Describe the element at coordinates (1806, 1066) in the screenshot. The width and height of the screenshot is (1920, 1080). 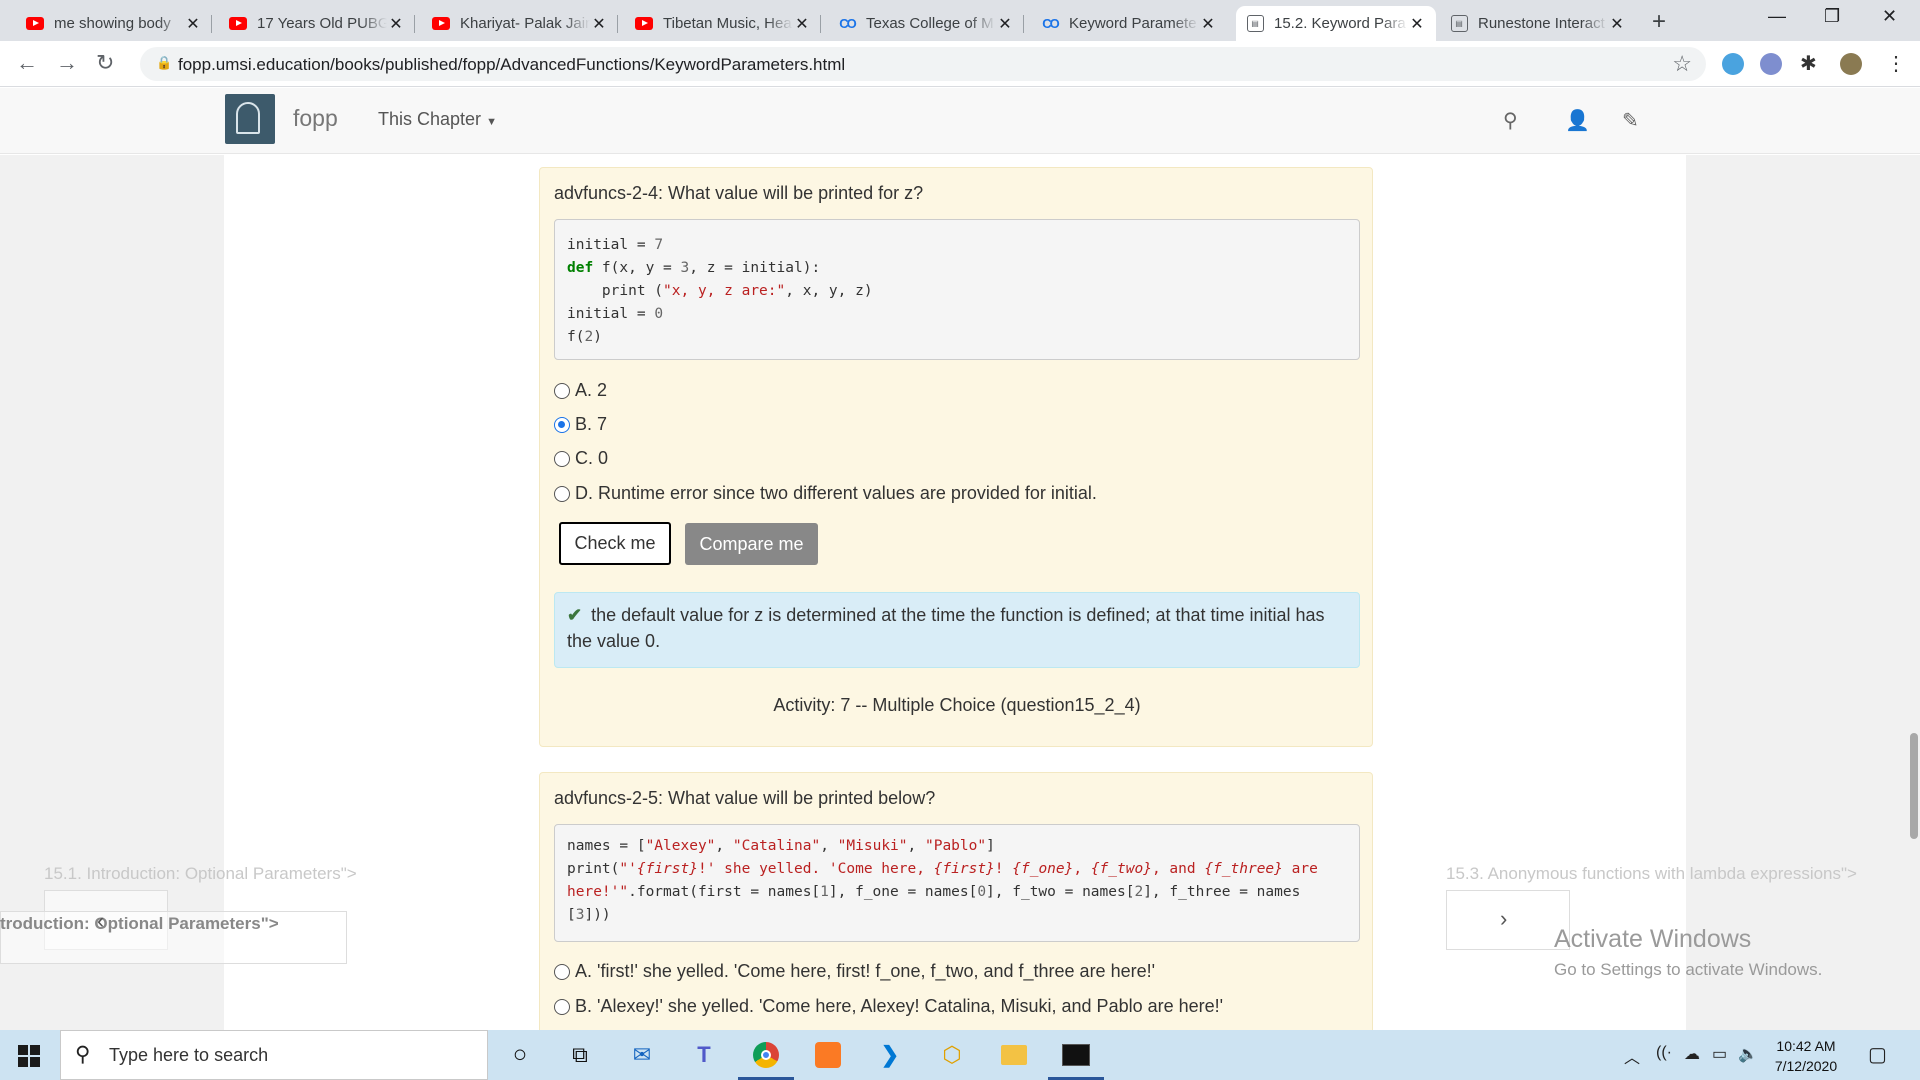
I see `clock-date: 7/12/2020` at that location.